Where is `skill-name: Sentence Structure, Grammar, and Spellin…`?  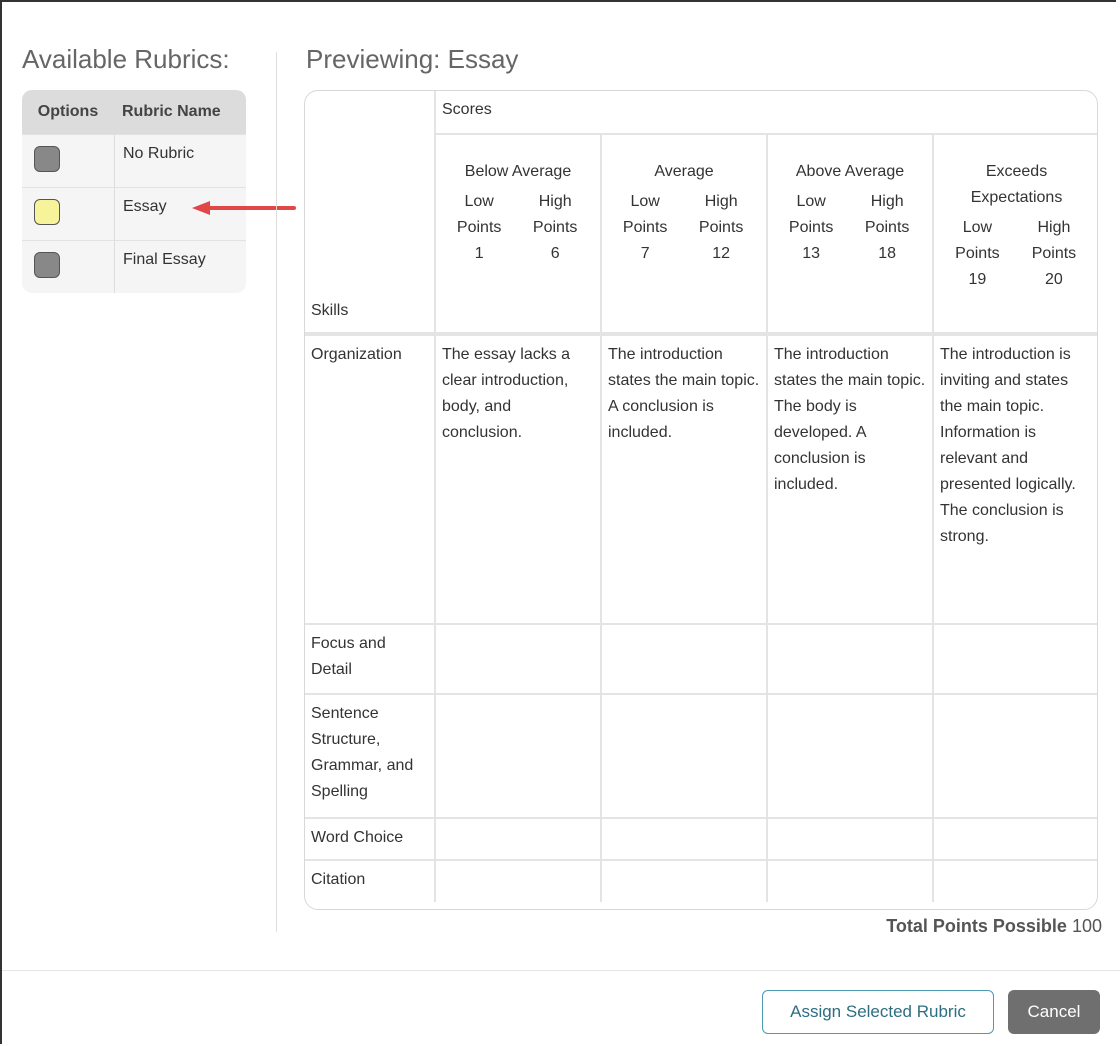
skill-name: Sentence Structure, Grammar, and Spellin… is located at coordinates (370, 756).